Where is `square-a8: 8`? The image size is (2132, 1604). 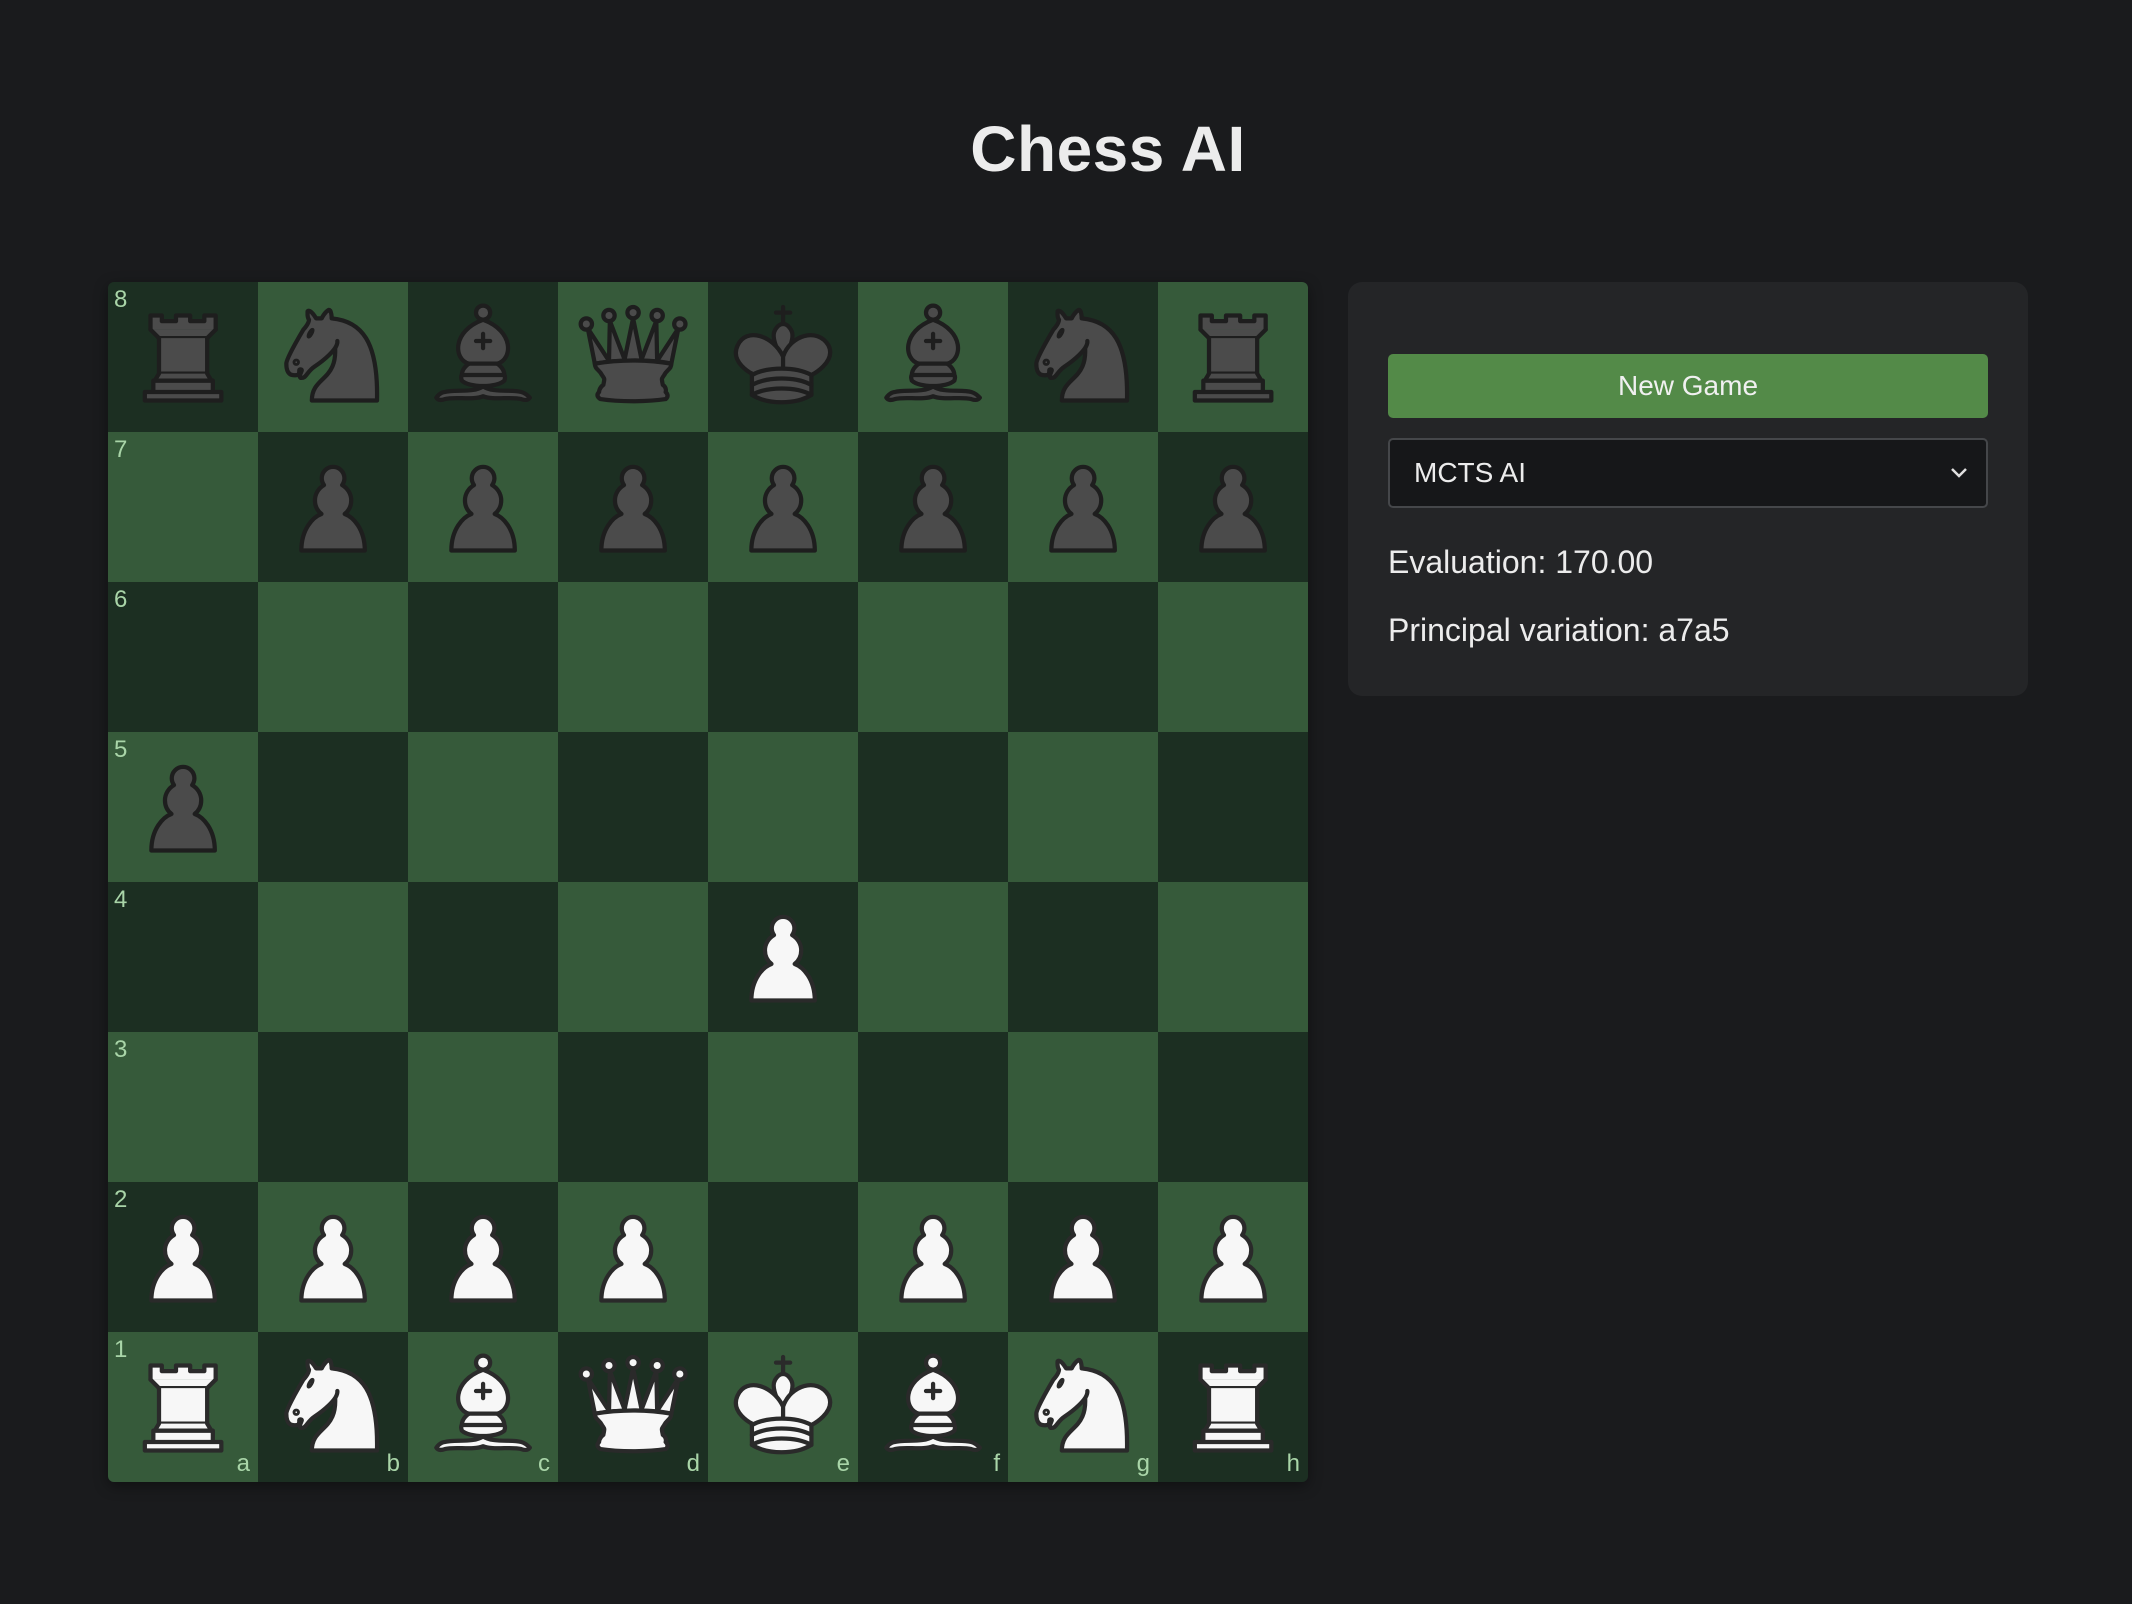 square-a8: 8 is located at coordinates (183, 357).